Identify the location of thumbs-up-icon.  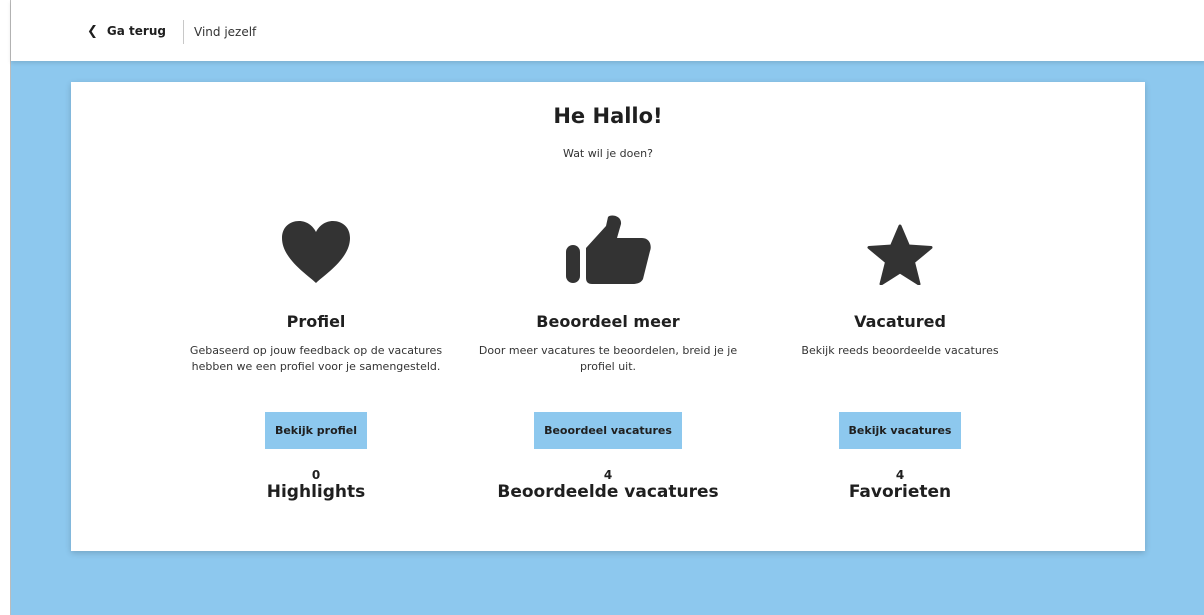
(608, 248).